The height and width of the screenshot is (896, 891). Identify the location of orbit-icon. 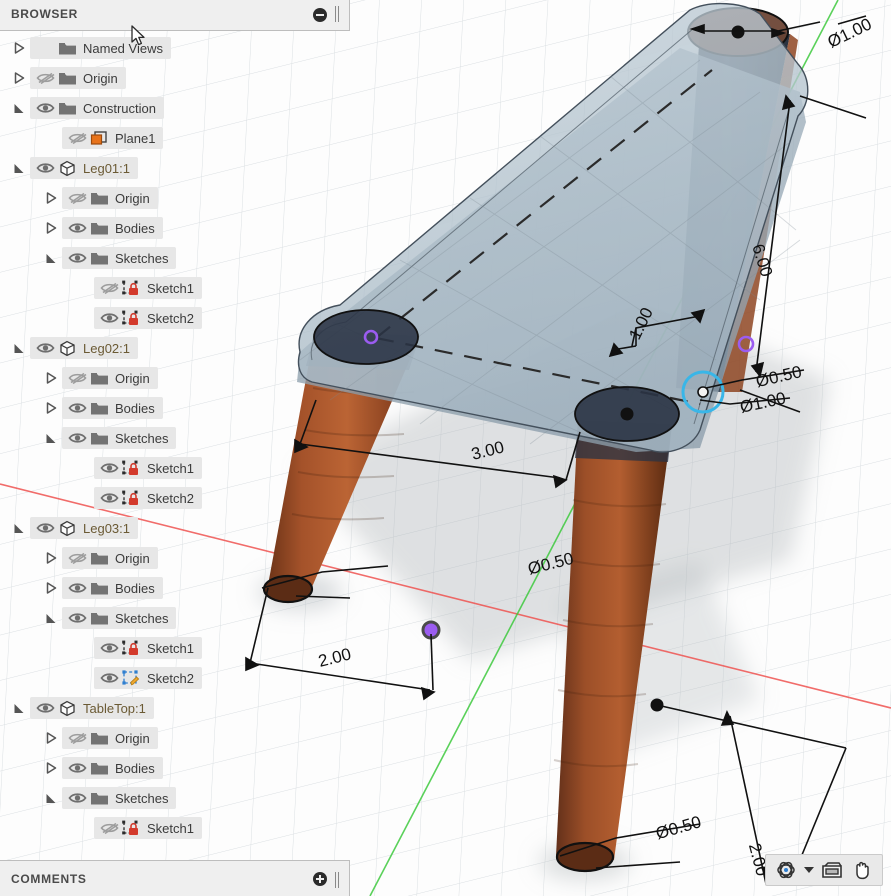
(786, 870).